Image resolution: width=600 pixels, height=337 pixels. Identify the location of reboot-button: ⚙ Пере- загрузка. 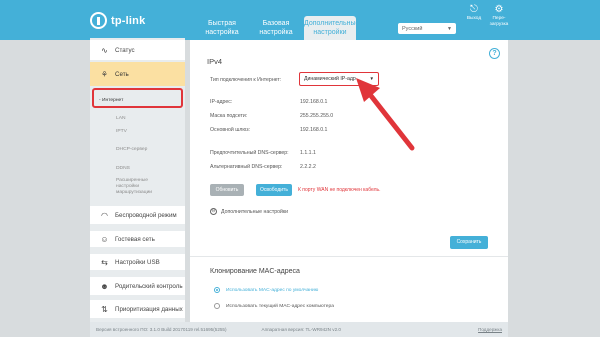
(499, 16).